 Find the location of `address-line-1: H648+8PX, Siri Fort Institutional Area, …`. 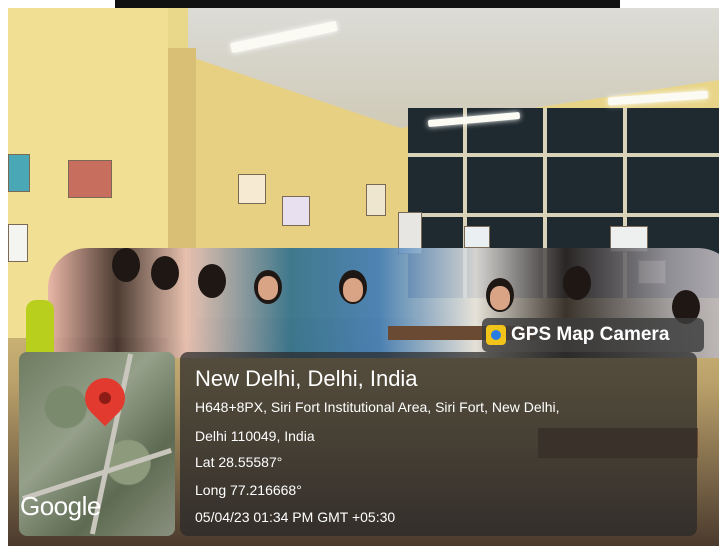

address-line-1: H648+8PX, Siri Fort Institutional Area, … is located at coordinates (377, 407).